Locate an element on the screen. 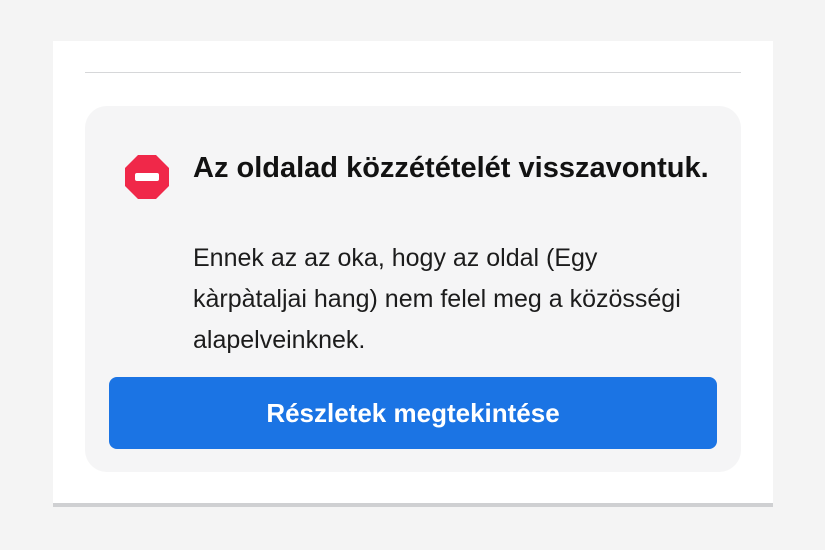 This screenshot has width=825, height=550. view-details-button: Részletek megtekintése is located at coordinates (413, 413).